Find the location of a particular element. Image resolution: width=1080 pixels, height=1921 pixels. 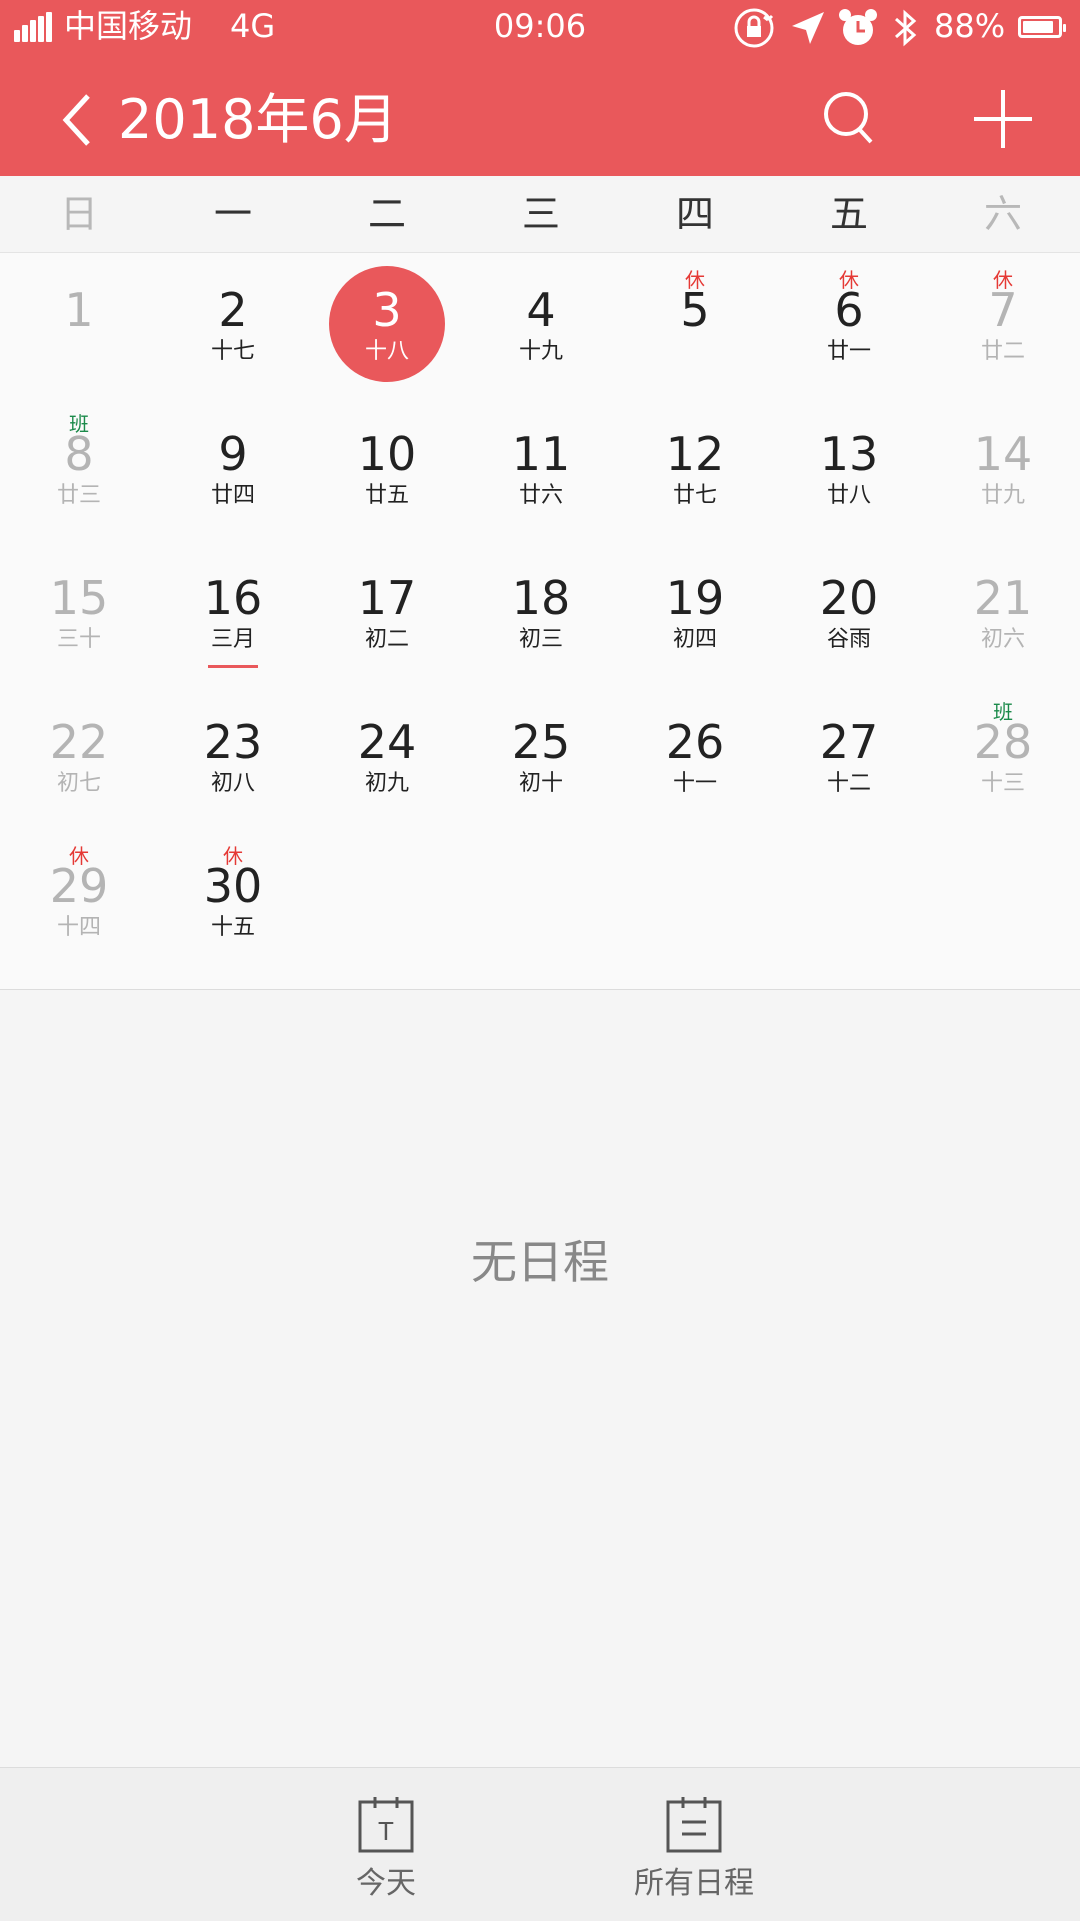

day-number: 16 is located at coordinates (233, 598).